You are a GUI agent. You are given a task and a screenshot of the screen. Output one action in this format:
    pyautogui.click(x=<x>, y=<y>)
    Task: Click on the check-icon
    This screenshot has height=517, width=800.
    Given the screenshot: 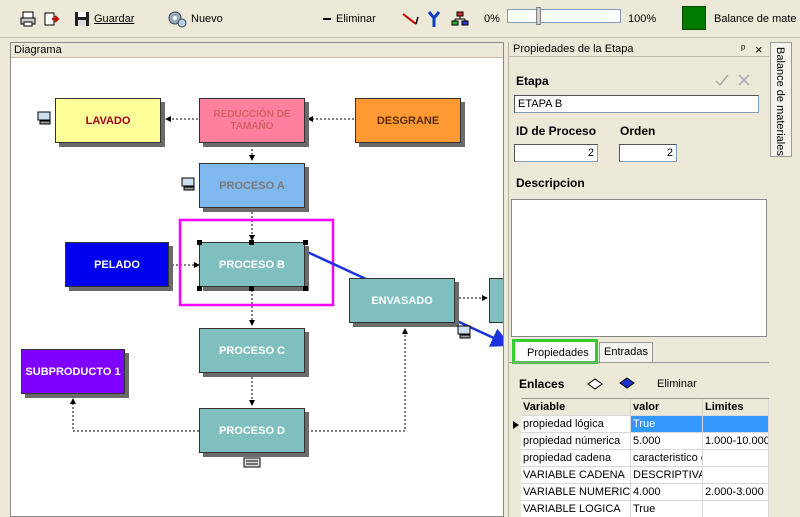 What is the action you would take?
    pyautogui.click(x=722, y=80)
    